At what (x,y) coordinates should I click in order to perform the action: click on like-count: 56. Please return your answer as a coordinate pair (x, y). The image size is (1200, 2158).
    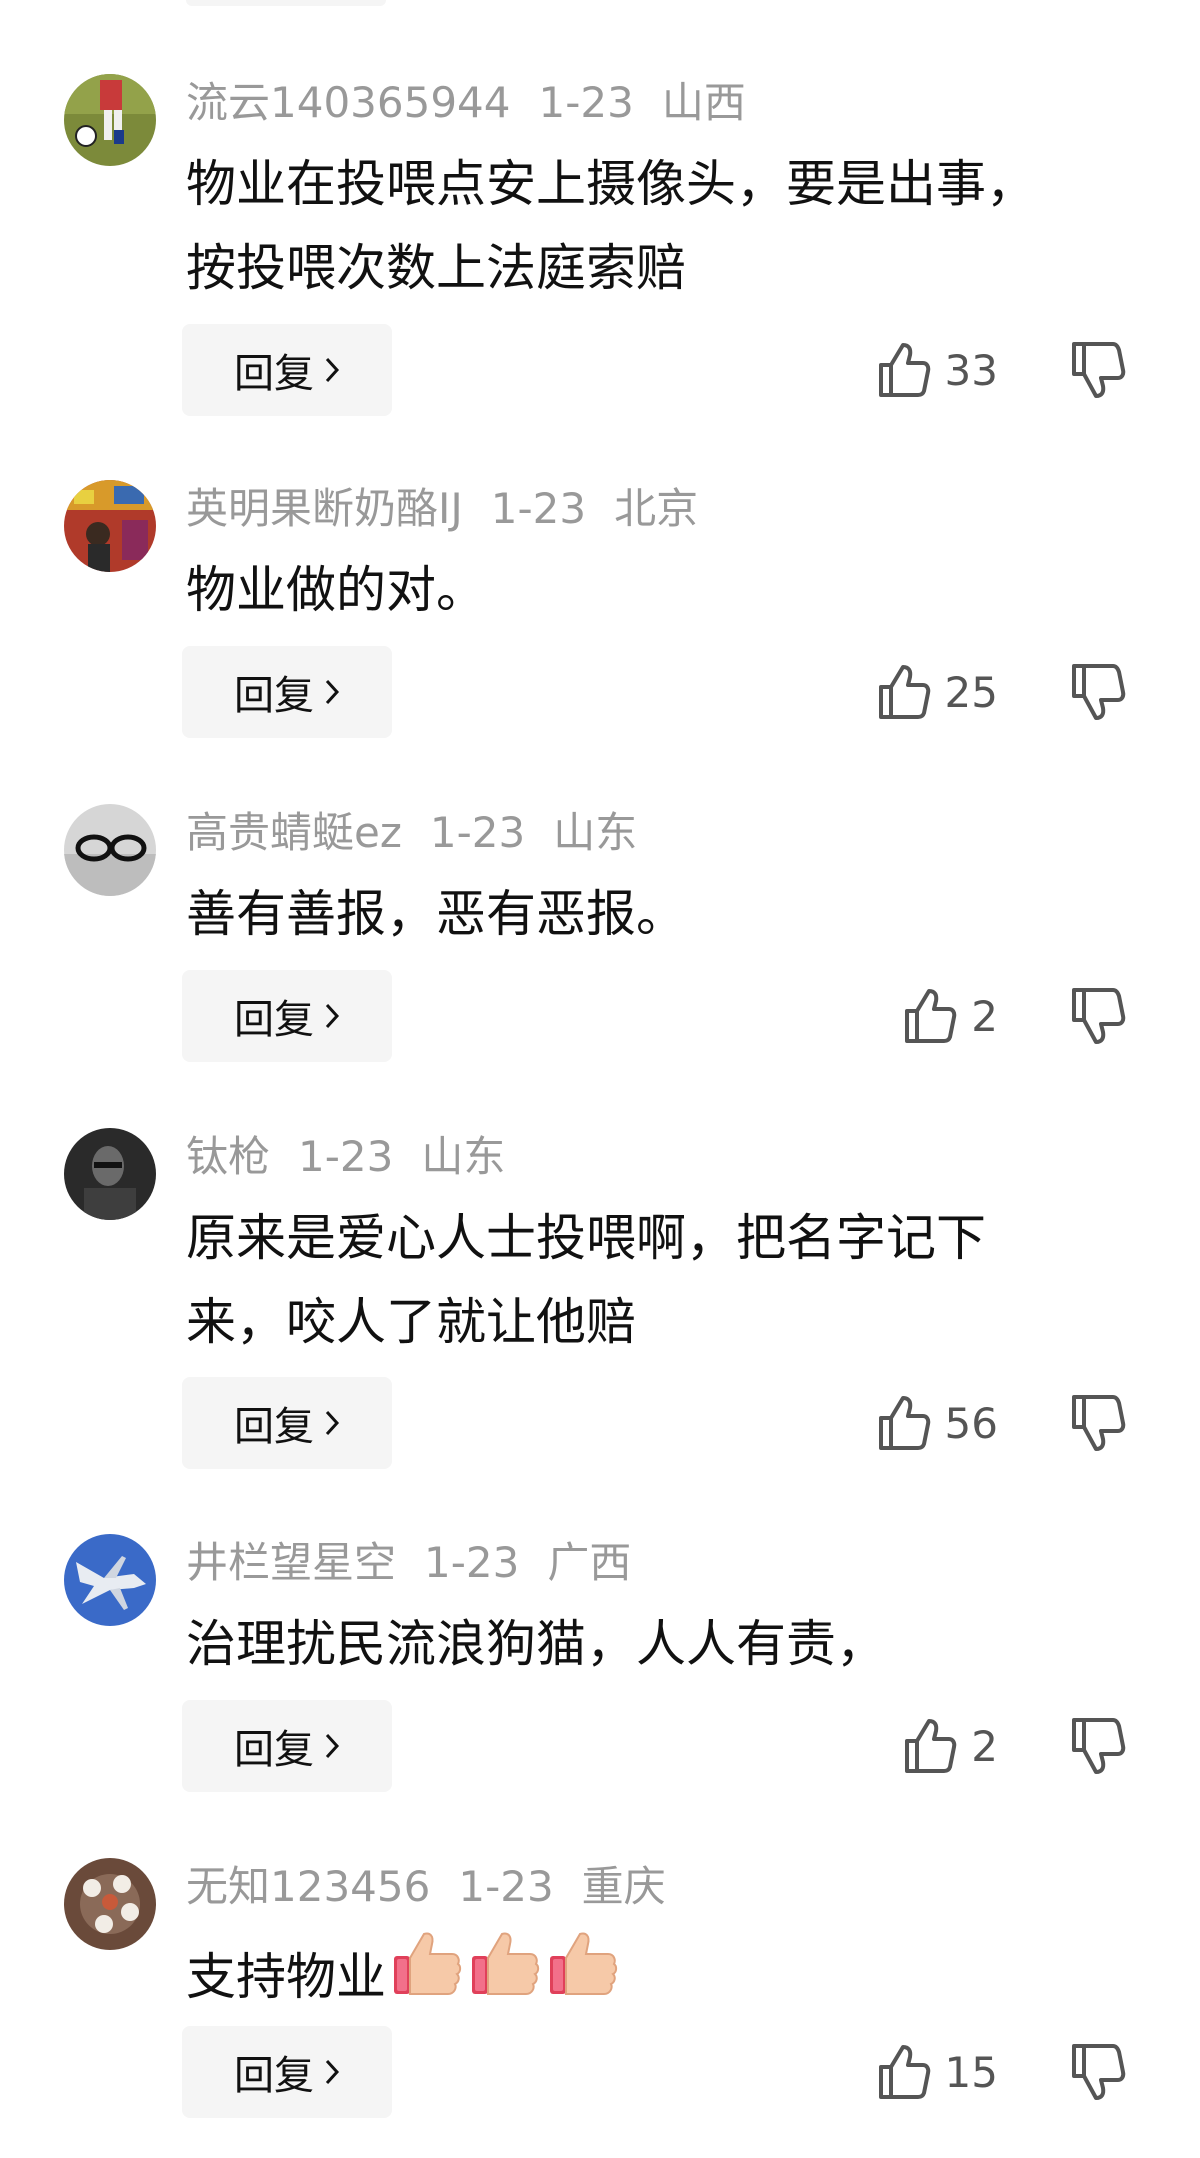
    Looking at the image, I should click on (971, 1423).